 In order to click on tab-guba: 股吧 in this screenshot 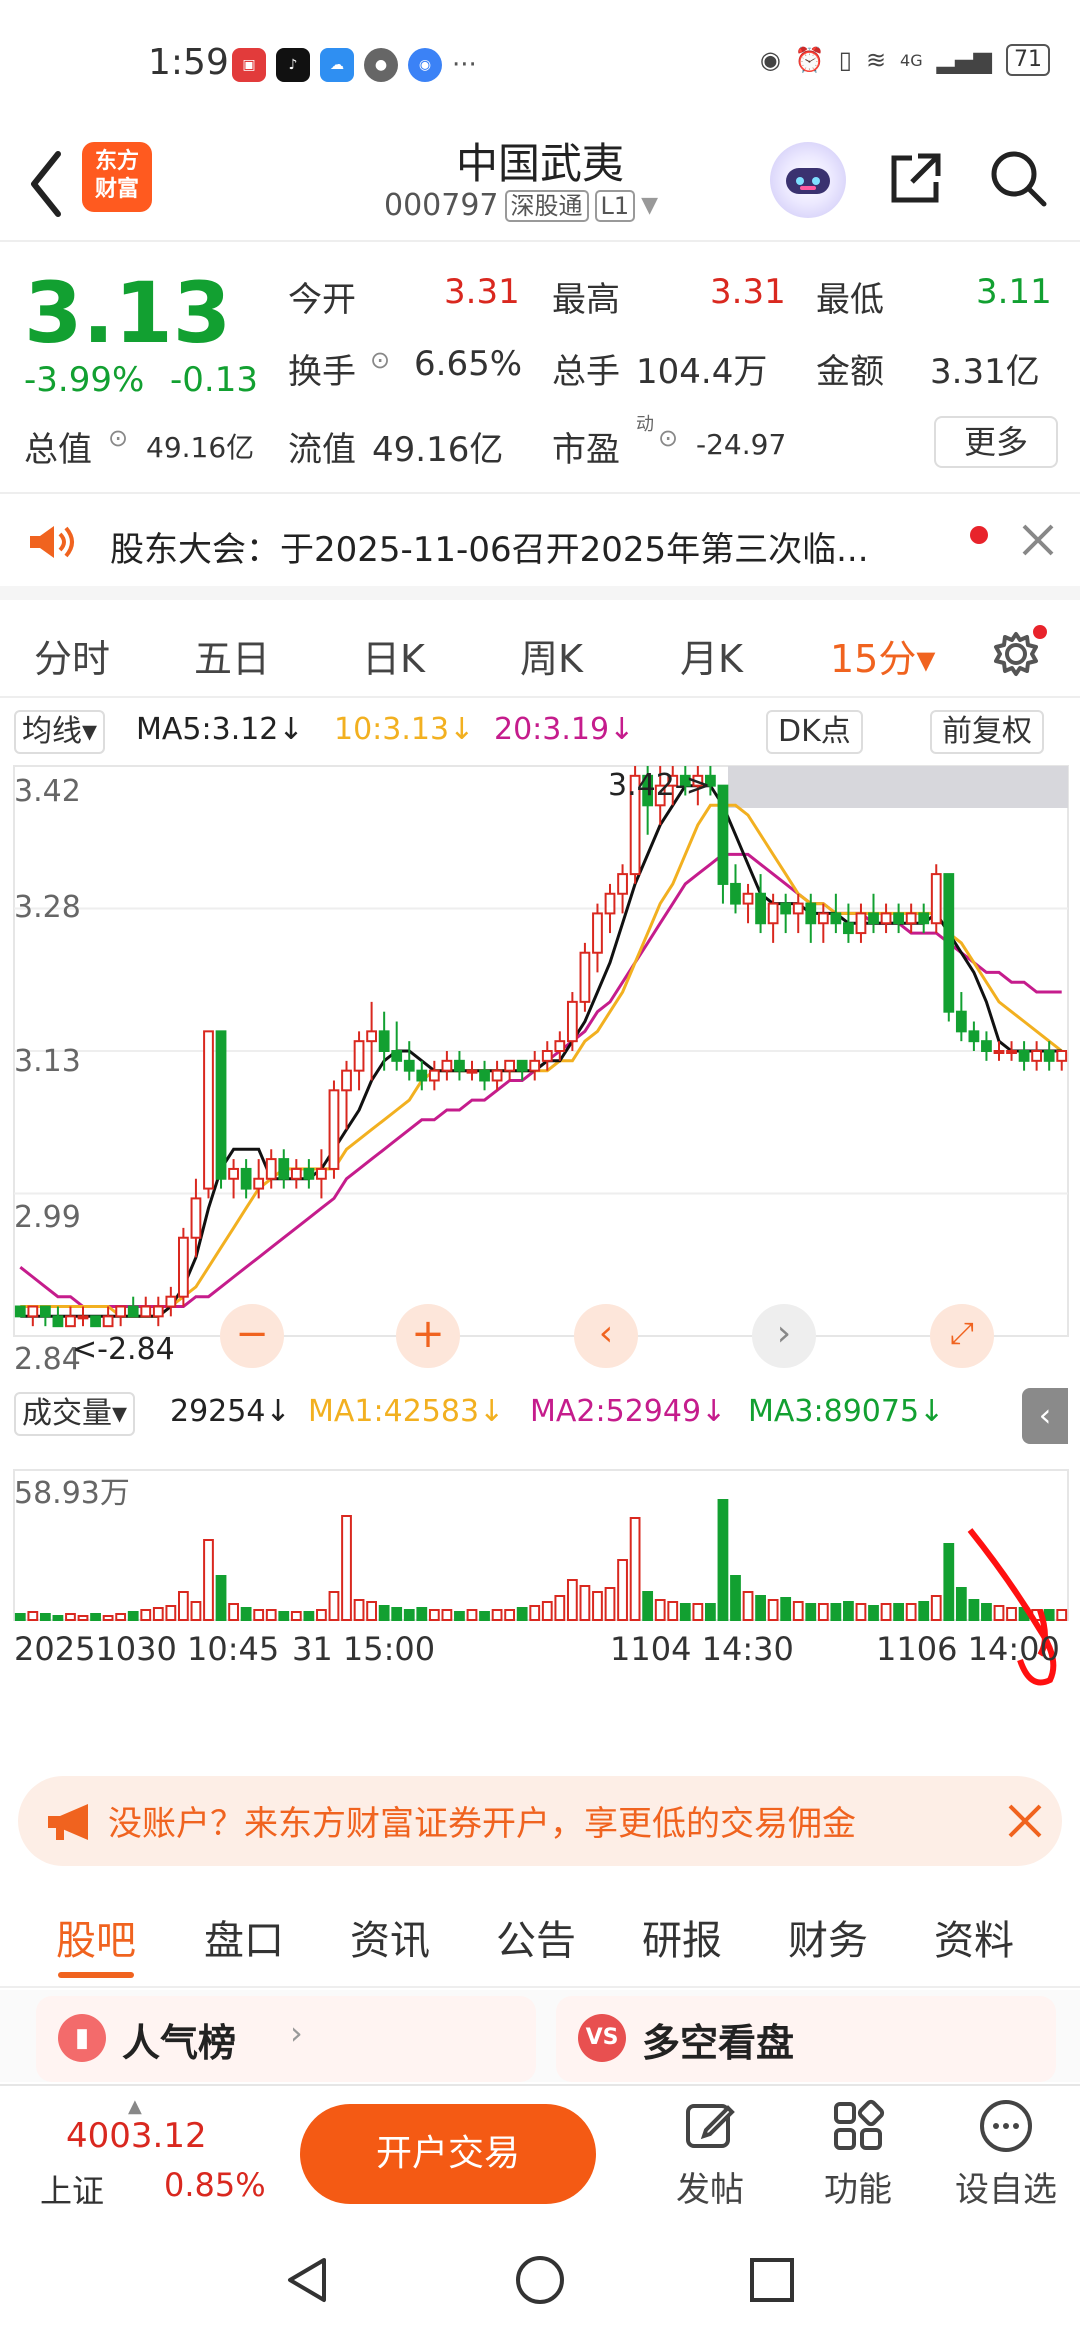, I will do `click(96, 1937)`.